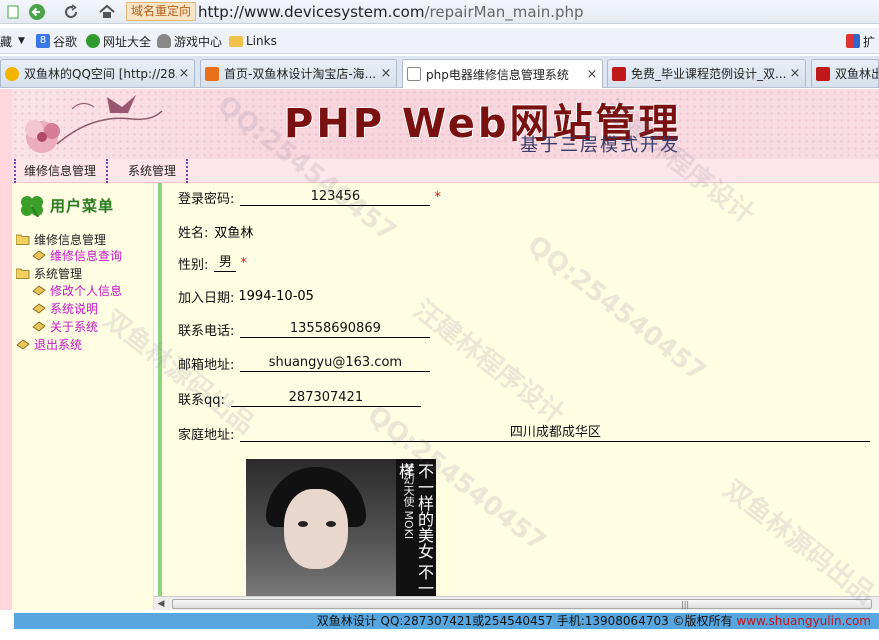 Image resolution: width=879 pixels, height=640 pixels. I want to click on tree-item-repair-query: 维修信息查询, so click(77, 255).